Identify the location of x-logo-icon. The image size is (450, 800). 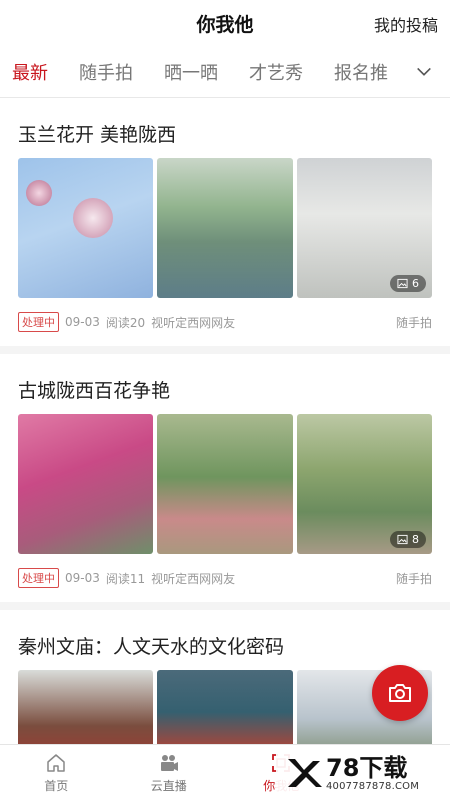
(305, 773).